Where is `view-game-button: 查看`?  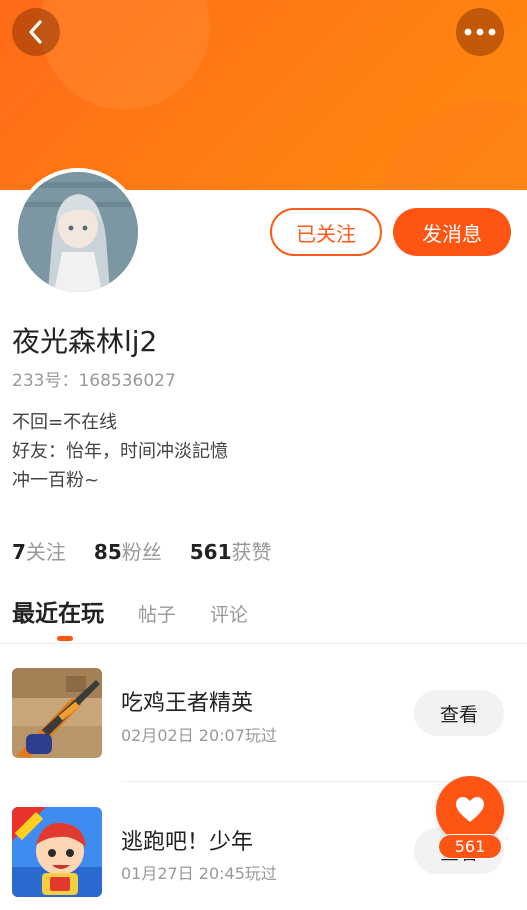
view-game-button: 查看 is located at coordinates (459, 713).